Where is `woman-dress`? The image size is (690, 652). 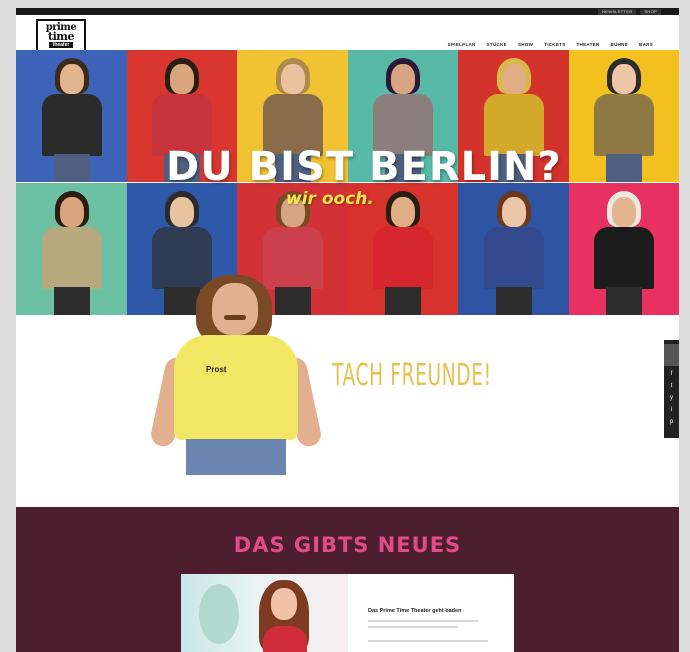 woman-dress is located at coordinates (285, 639).